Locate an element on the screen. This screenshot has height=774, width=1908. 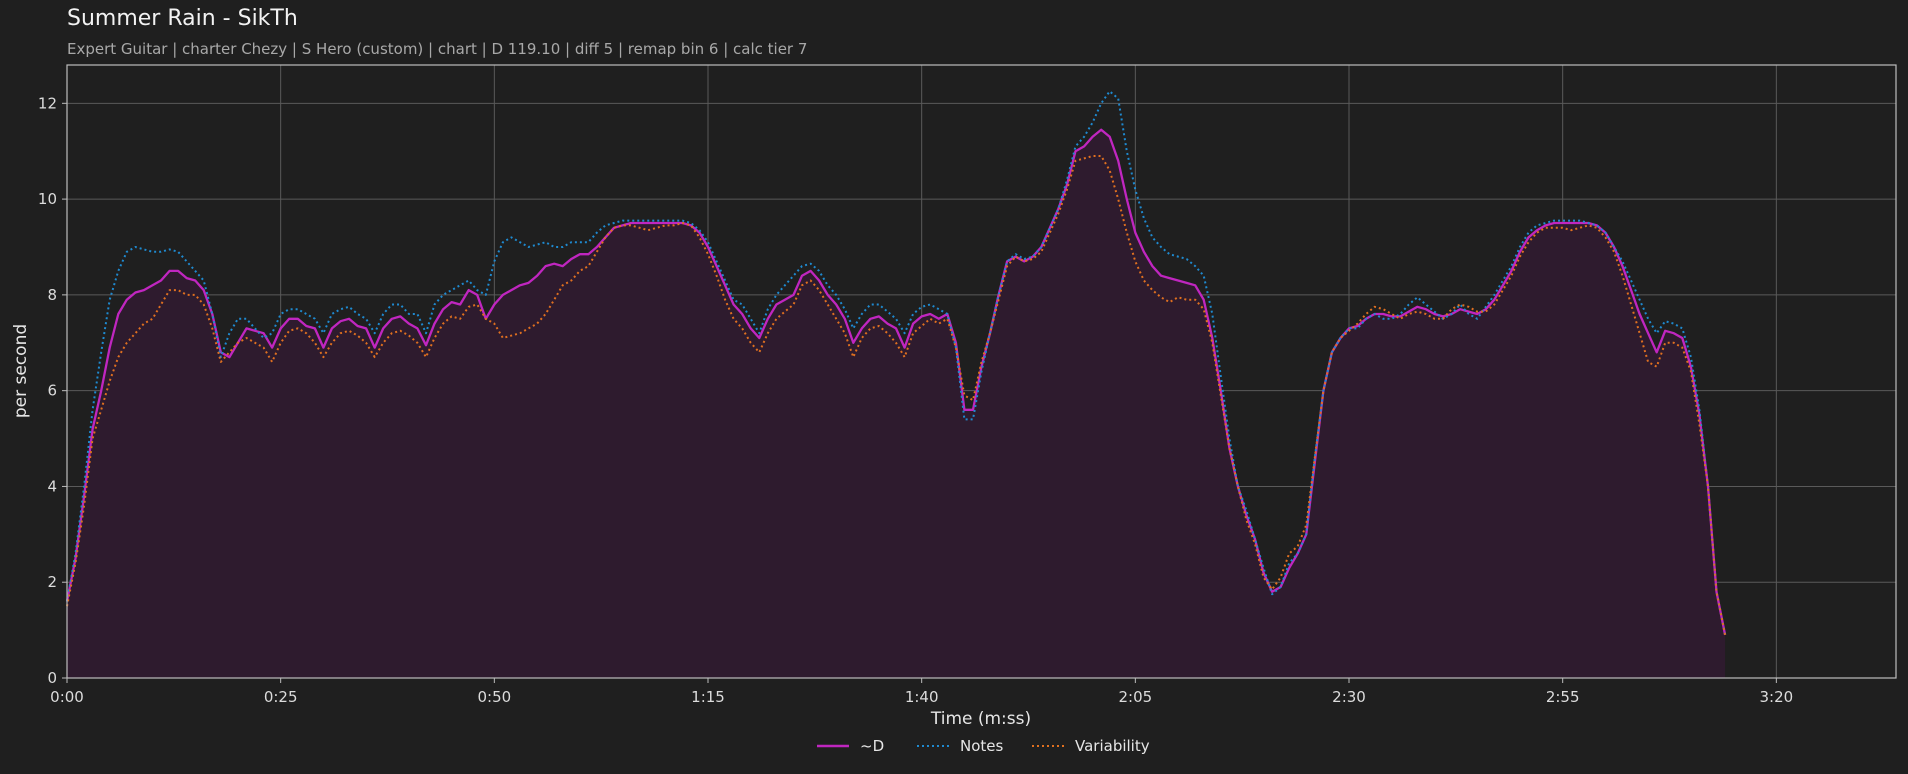
legend: ~D Notes Variability is located at coordinates (983, 746).